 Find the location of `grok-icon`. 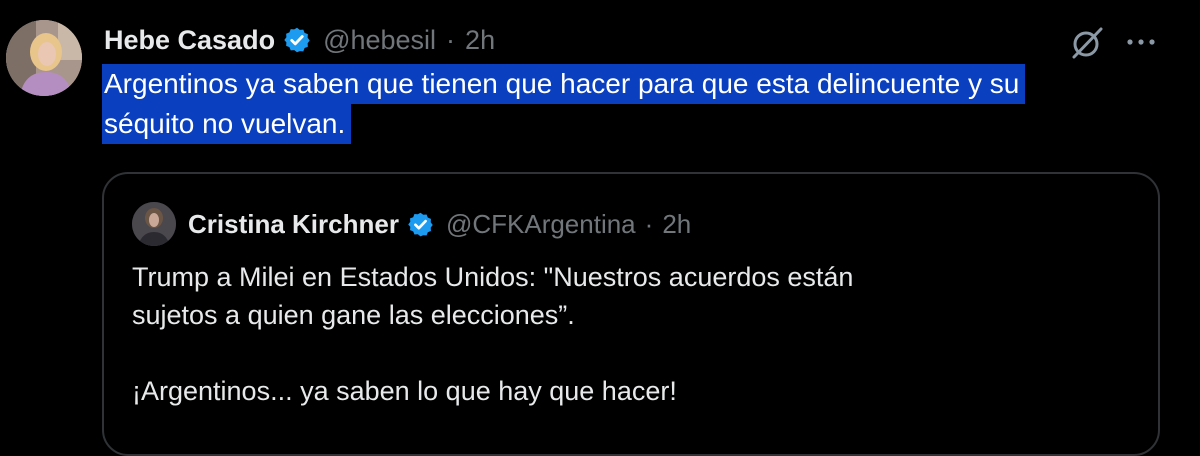

grok-icon is located at coordinates (1087, 43).